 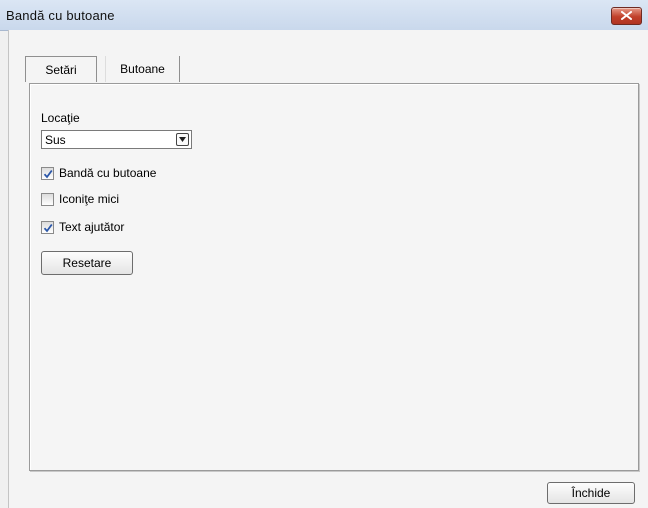 I want to click on tab-butoane-label: Butoane, so click(x=142, y=69).